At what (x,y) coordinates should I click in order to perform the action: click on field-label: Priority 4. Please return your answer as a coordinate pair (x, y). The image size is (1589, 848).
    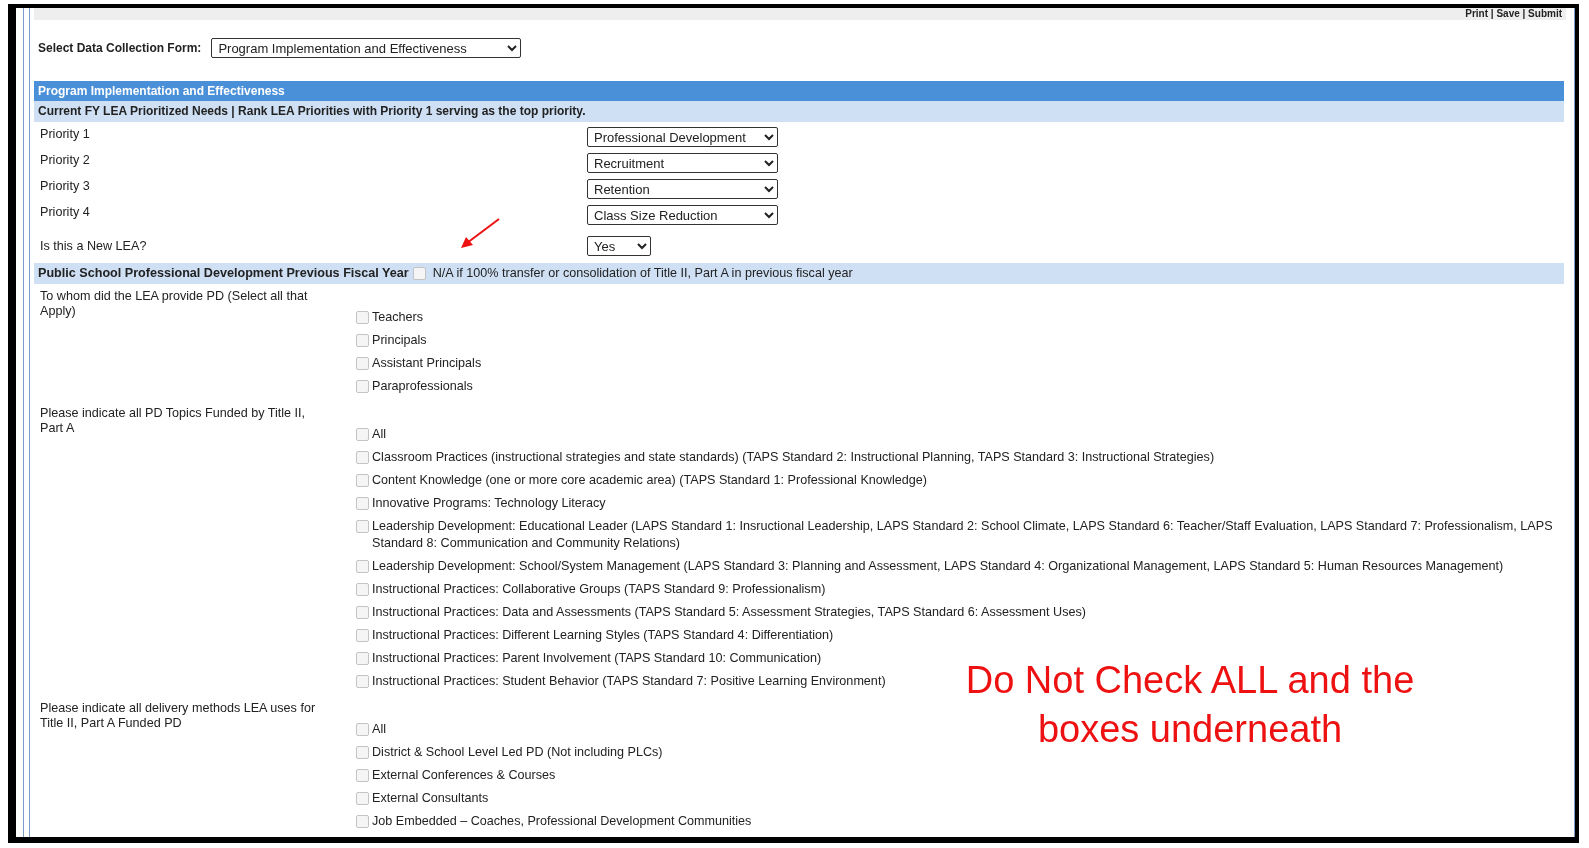
    Looking at the image, I should click on (65, 212).